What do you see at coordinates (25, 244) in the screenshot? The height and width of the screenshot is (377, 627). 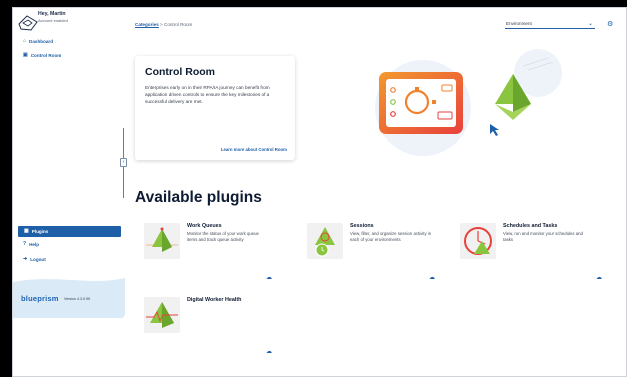 I see `help-icon: ?` at bounding box center [25, 244].